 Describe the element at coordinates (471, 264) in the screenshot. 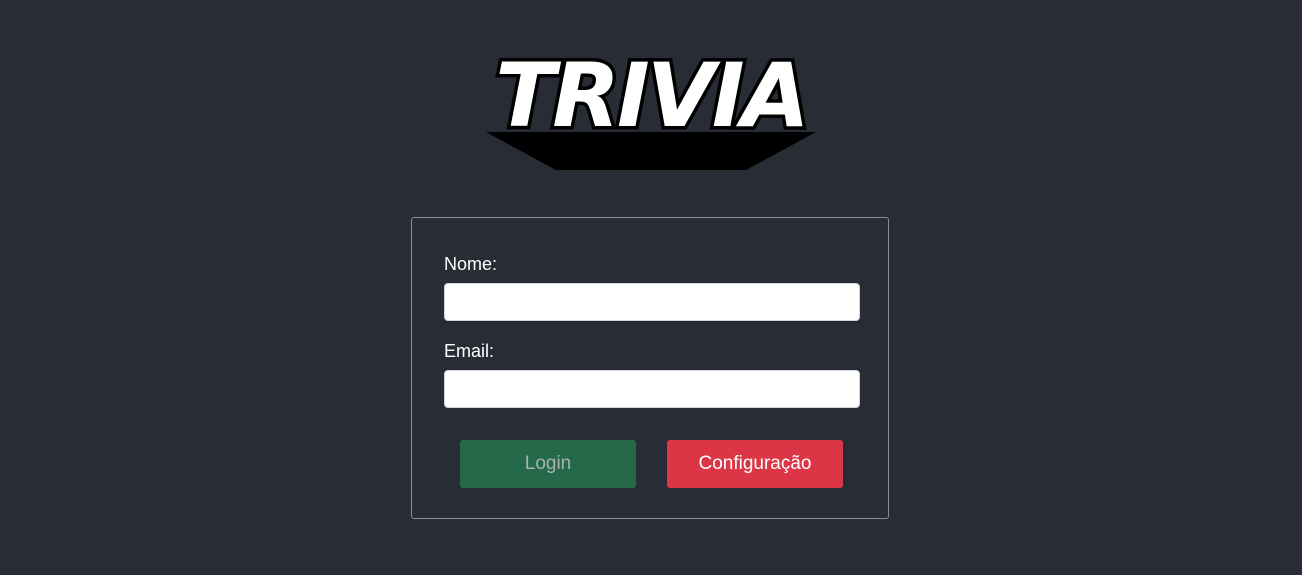

I see `name-label: Nome:` at that location.